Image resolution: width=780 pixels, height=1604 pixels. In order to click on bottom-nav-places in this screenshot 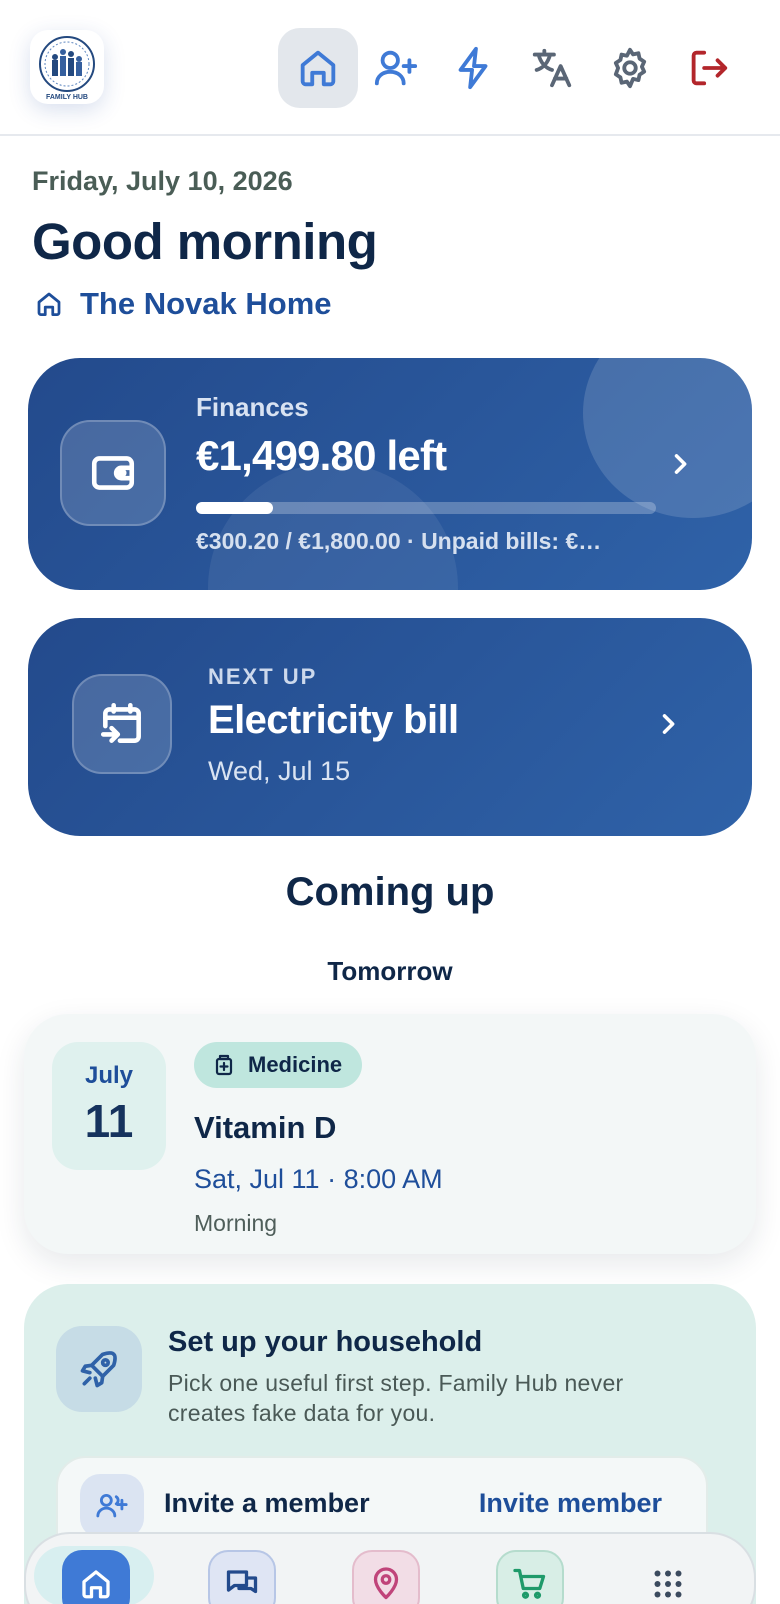, I will do `click(386, 1577)`.